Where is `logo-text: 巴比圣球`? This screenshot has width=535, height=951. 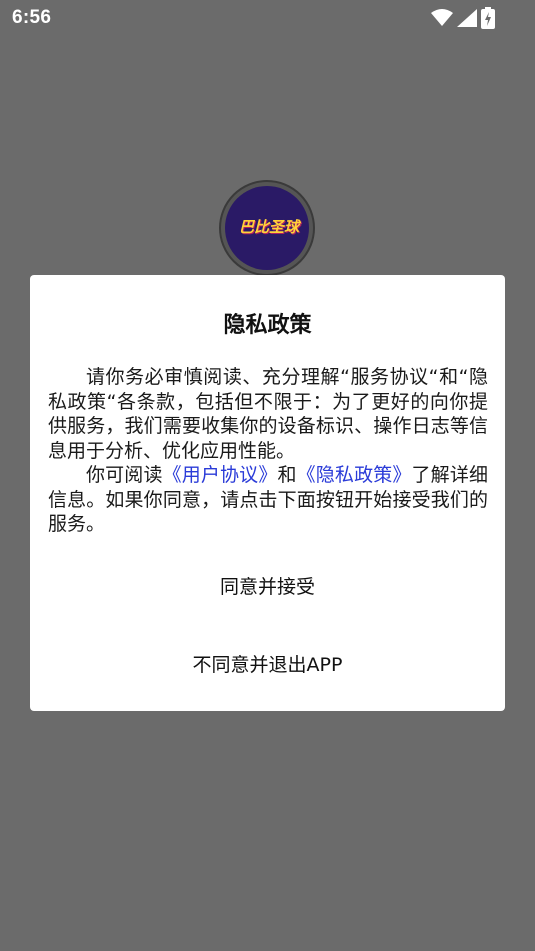
logo-text: 巴比圣球 is located at coordinates (268, 227).